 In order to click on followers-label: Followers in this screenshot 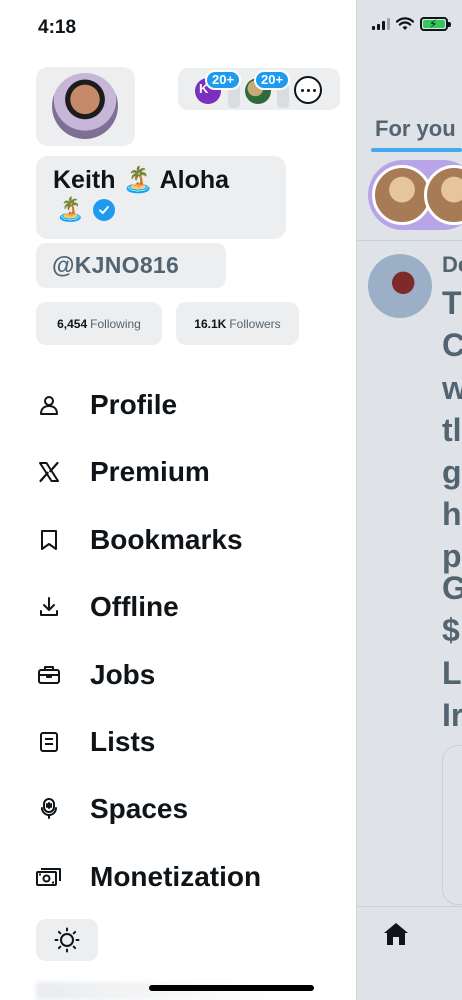, I will do `click(255, 323)`.